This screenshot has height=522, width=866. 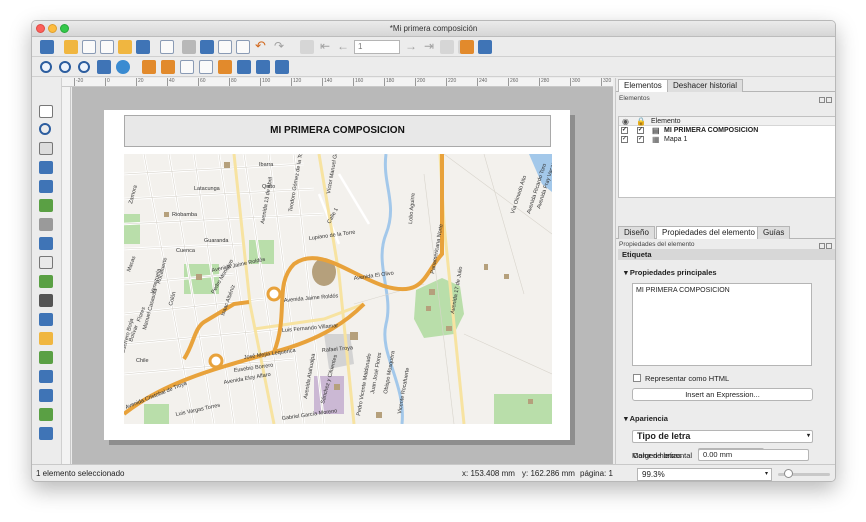 What do you see at coordinates (673, 272) in the screenshot?
I see `main-props-label: Propiedades principales` at bounding box center [673, 272].